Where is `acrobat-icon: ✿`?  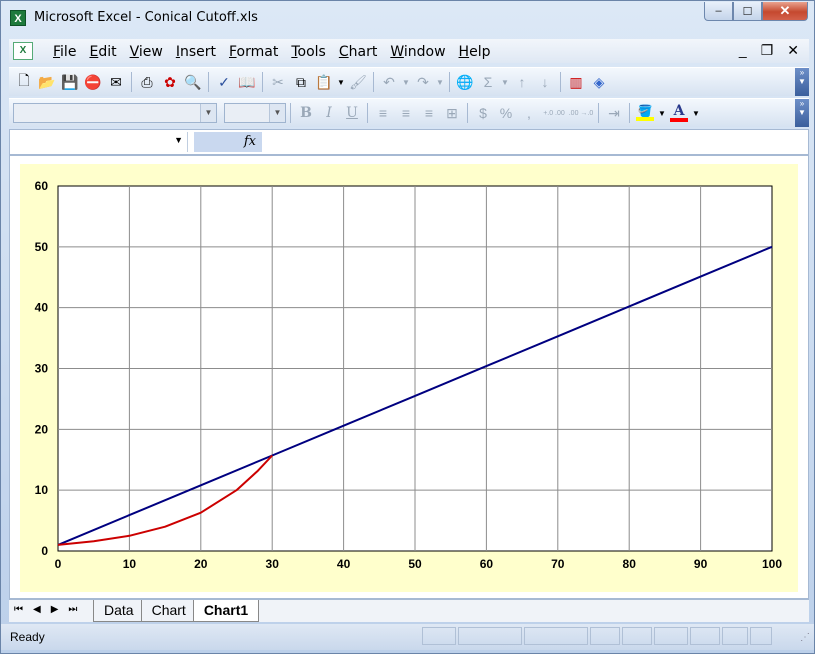 acrobat-icon: ✿ is located at coordinates (170, 82).